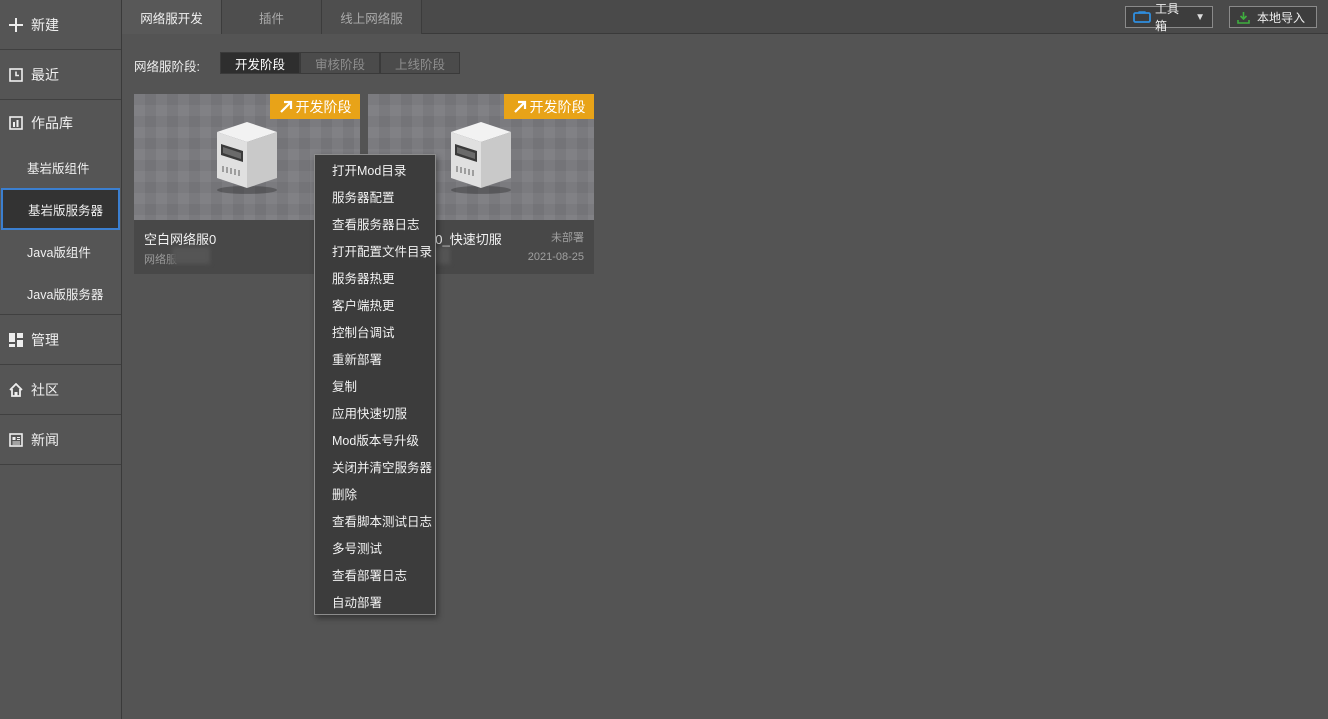  I want to click on menu-close-clear-server: 关闭并清空服务器, so click(375, 466).